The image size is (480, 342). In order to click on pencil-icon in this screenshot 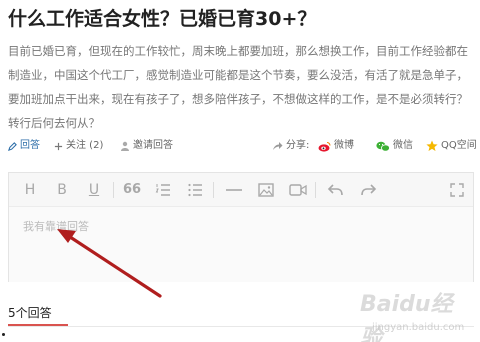, I will do `click(12, 146)`.